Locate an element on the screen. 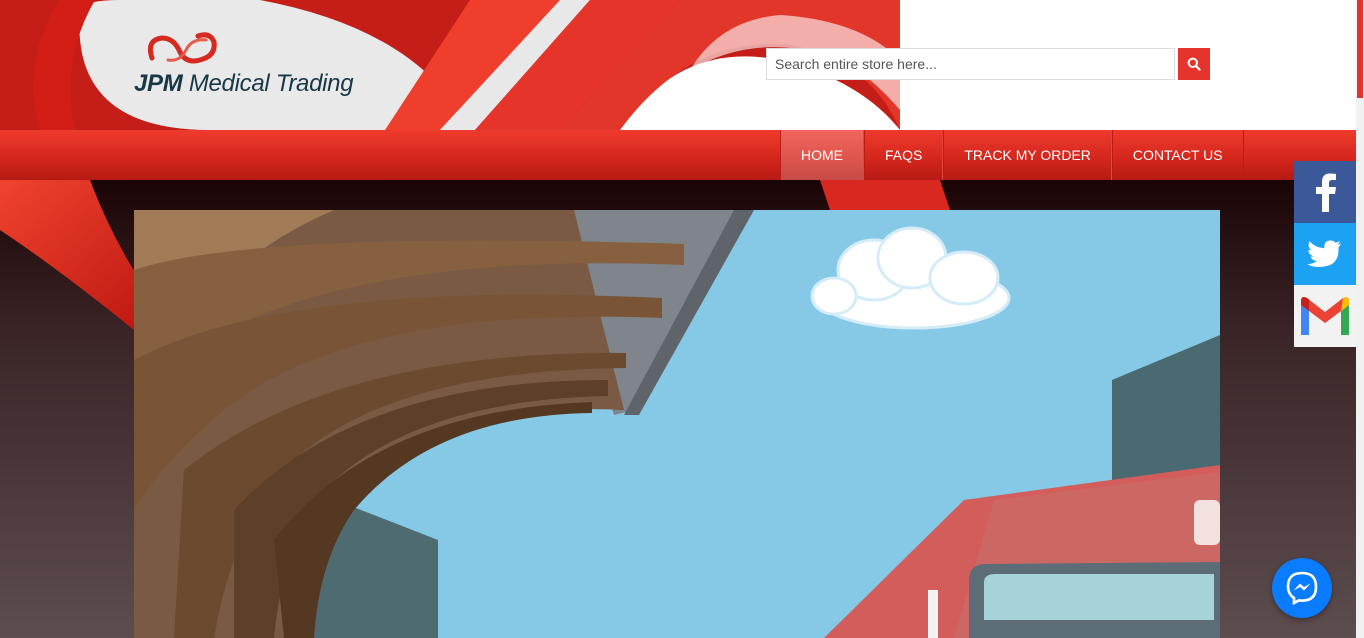  logo-text-company: Medical Trading is located at coordinates (268, 83).